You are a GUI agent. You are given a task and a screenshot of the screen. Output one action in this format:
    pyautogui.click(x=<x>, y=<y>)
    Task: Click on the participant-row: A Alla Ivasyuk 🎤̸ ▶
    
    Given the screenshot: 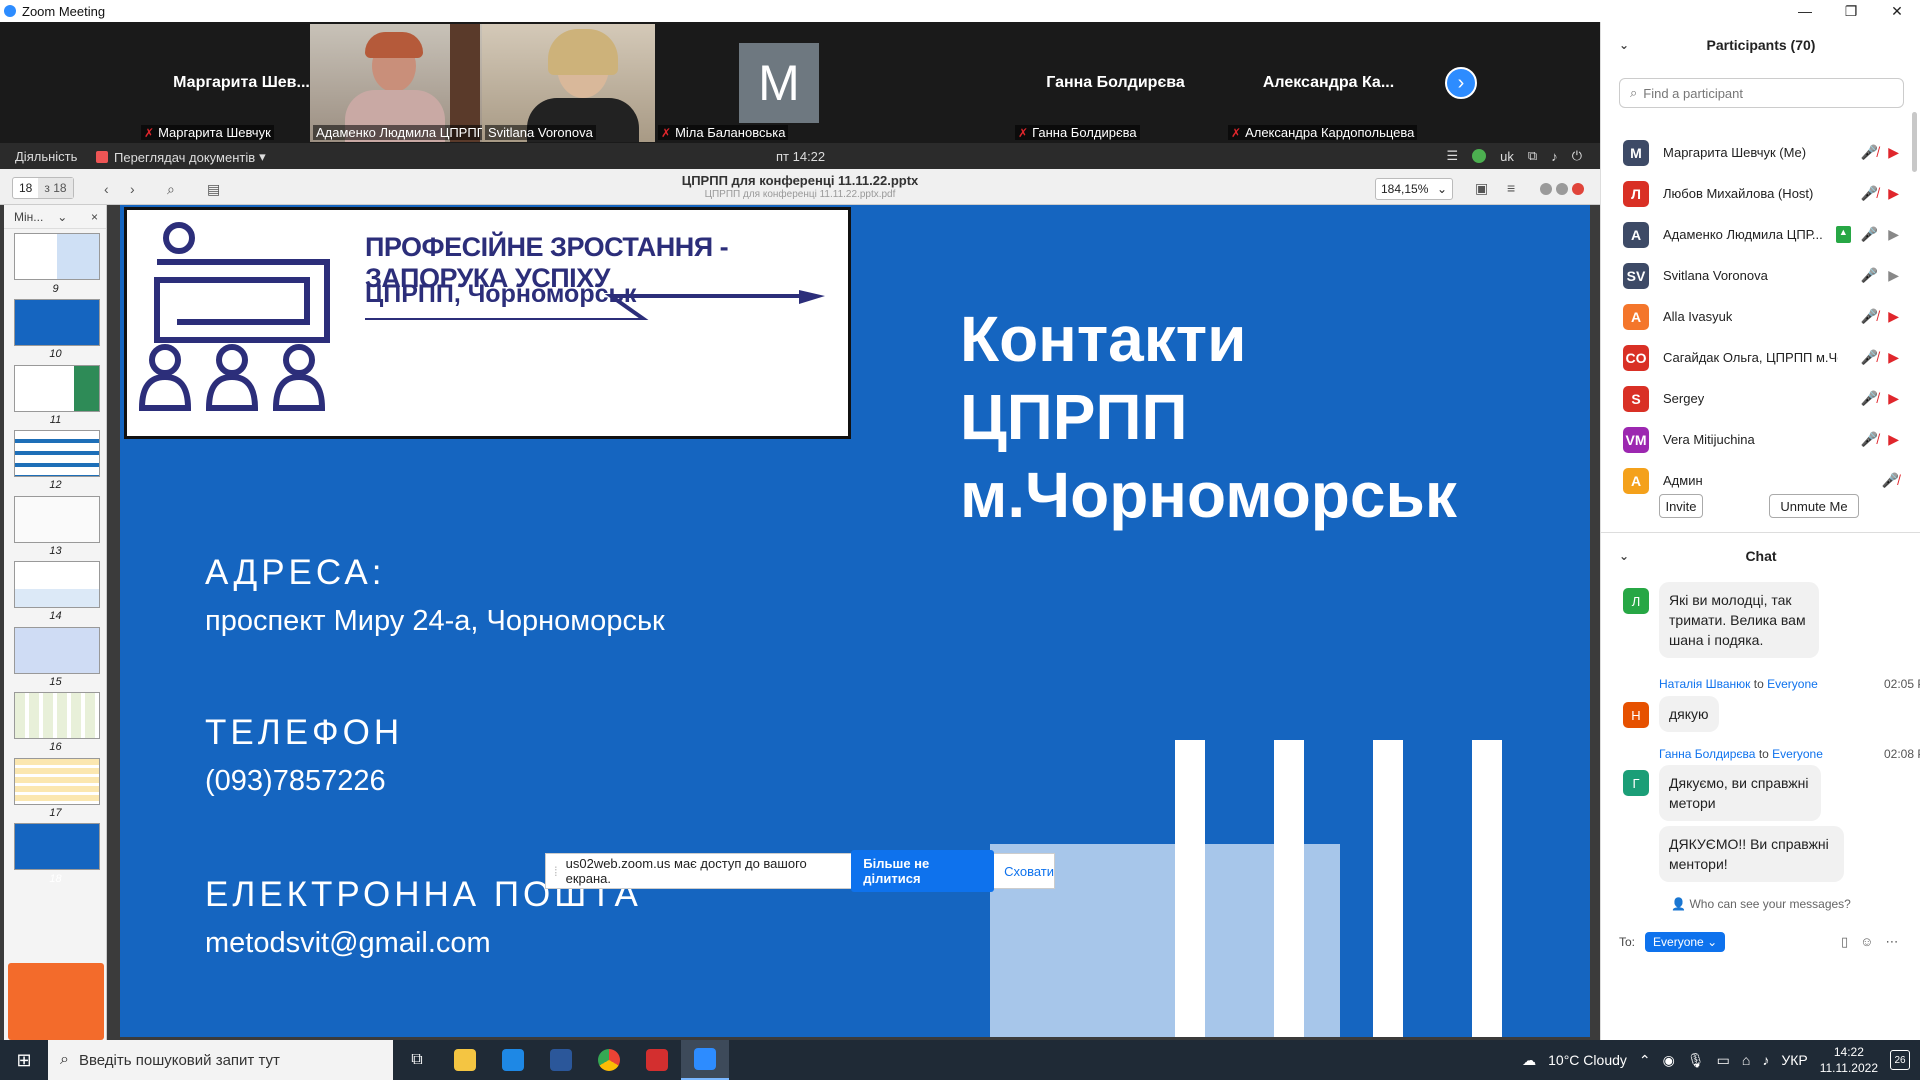 What is the action you would take?
    pyautogui.click(x=1760, y=316)
    